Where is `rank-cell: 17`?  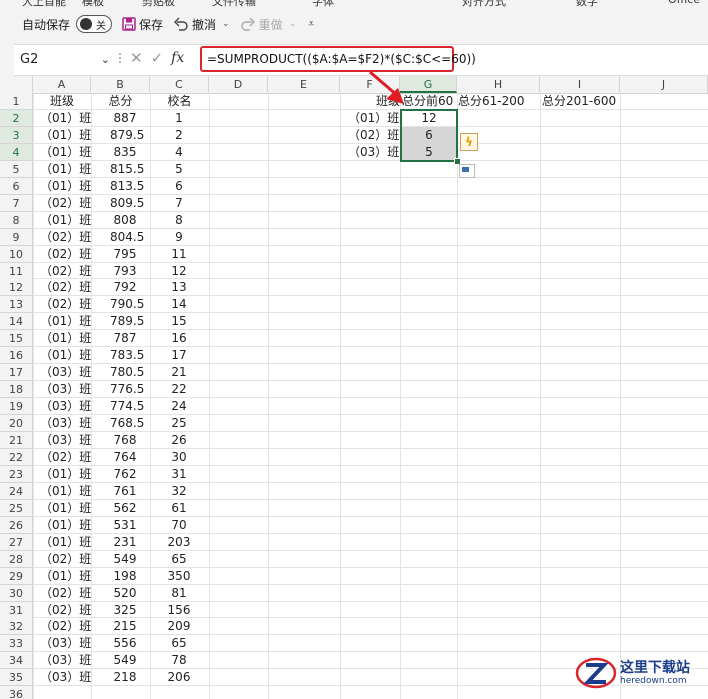
rank-cell: 17 is located at coordinates (179, 355).